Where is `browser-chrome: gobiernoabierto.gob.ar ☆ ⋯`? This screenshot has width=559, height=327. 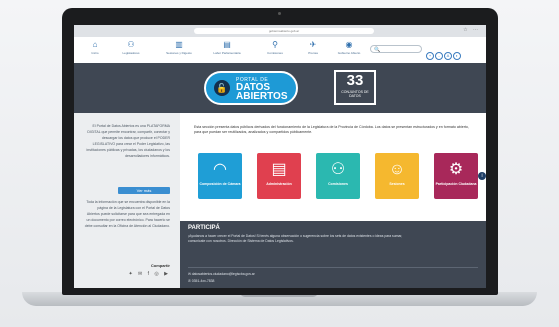 browser-chrome: gobiernoabierto.gob.ar ☆ ⋯ is located at coordinates (280, 33).